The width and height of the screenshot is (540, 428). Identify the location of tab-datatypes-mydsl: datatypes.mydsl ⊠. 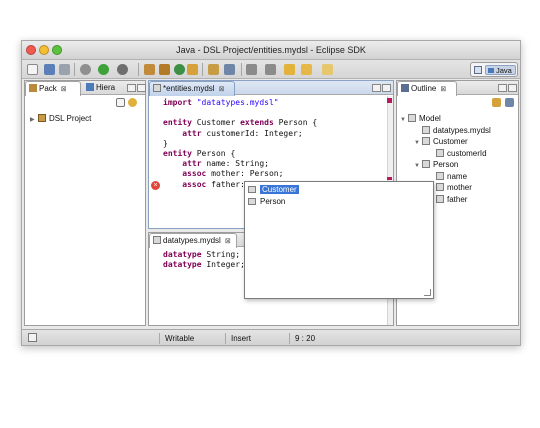
(193, 240).